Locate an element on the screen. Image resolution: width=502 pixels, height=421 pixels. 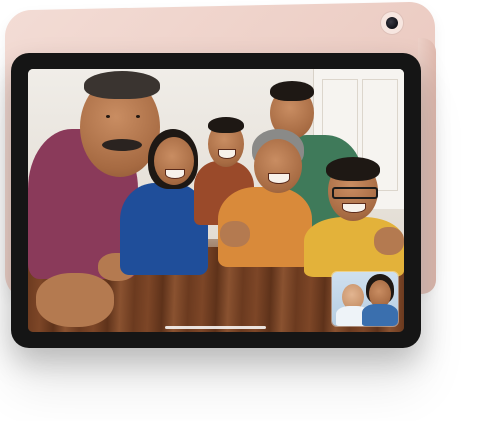
participant-boy-glasses is located at coordinates (354, 217).